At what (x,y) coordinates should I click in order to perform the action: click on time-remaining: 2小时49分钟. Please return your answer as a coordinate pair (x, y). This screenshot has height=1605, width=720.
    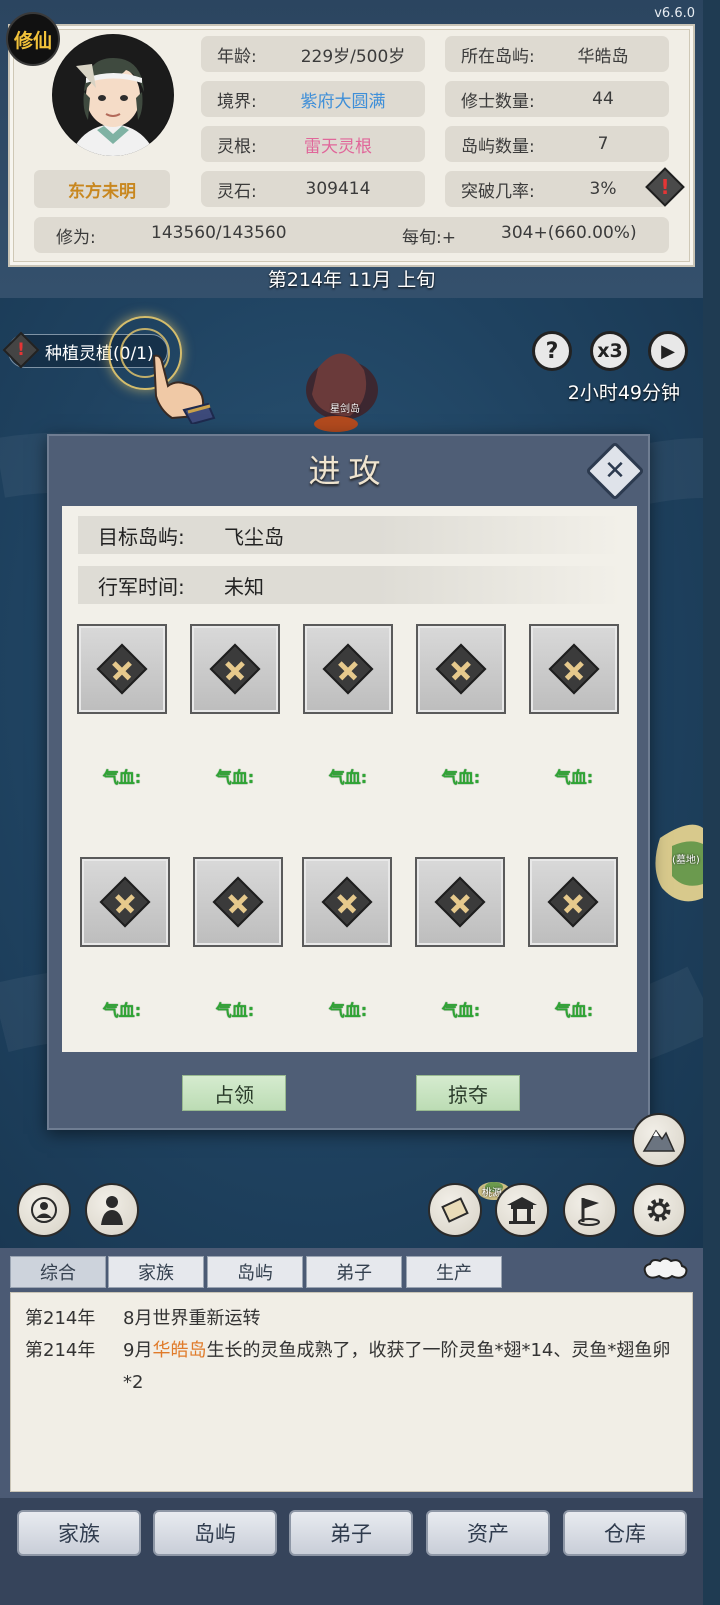
    Looking at the image, I should click on (623, 393).